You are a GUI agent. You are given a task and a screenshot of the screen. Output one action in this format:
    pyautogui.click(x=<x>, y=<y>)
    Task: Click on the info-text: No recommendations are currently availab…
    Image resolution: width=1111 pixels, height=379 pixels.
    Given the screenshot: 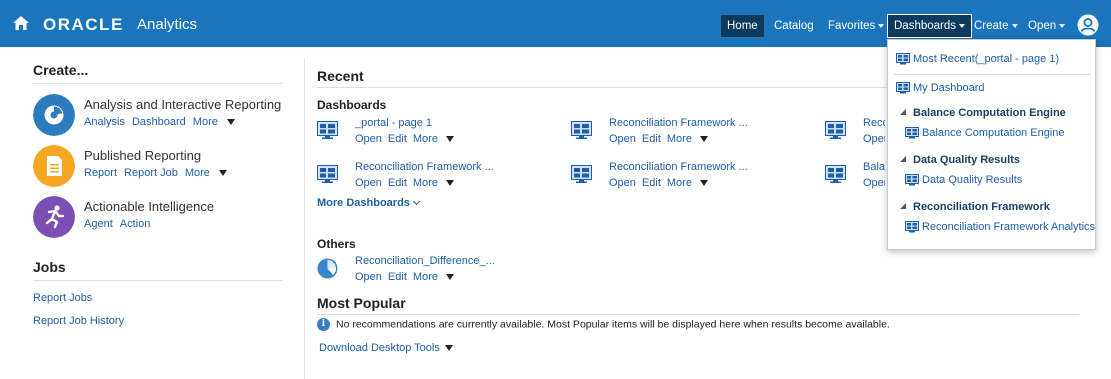 What is the action you would take?
    pyautogui.click(x=613, y=324)
    